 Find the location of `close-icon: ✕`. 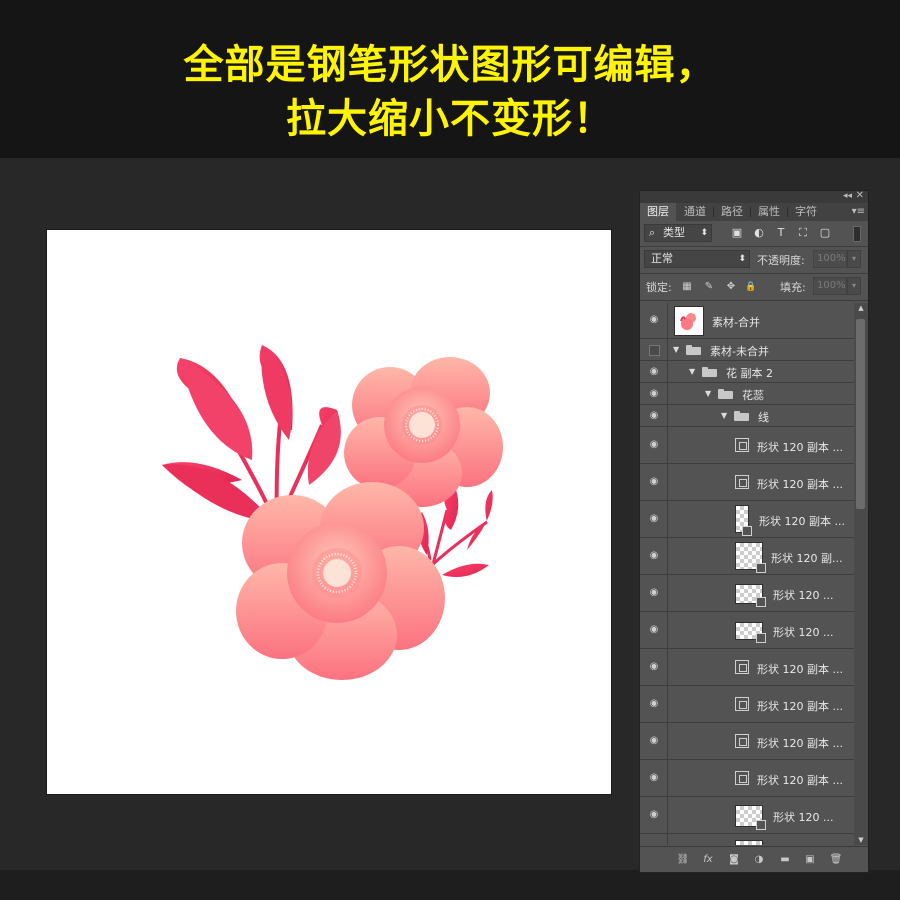

close-icon: ✕ is located at coordinates (860, 196).